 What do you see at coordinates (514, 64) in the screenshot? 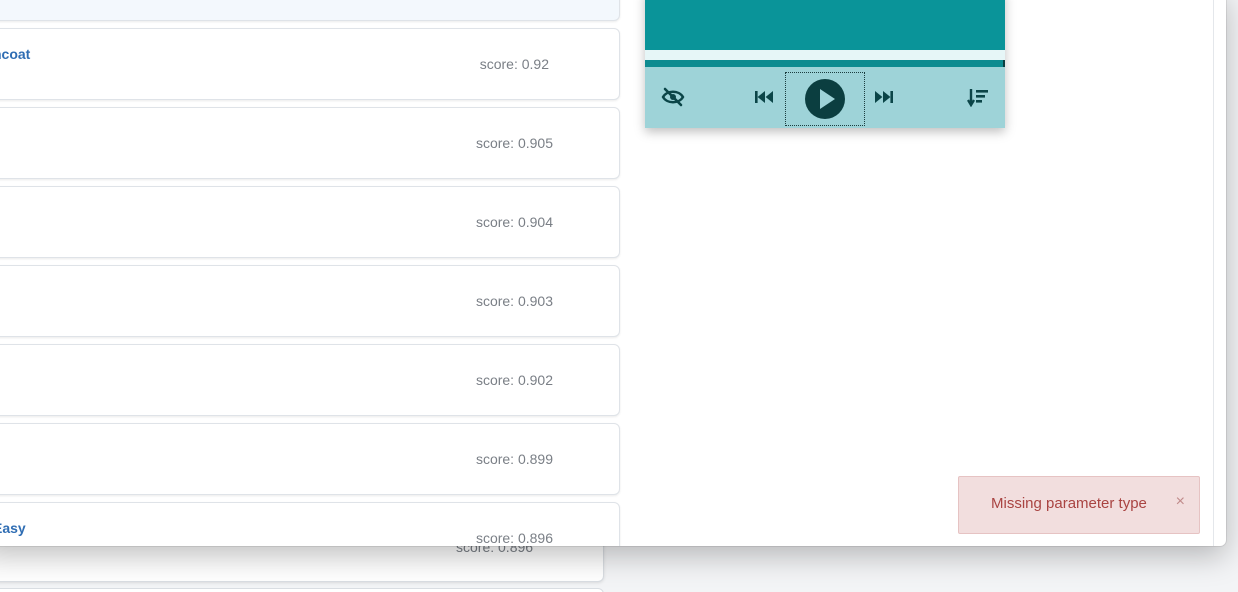
I see `result-score: score: 0.92` at bounding box center [514, 64].